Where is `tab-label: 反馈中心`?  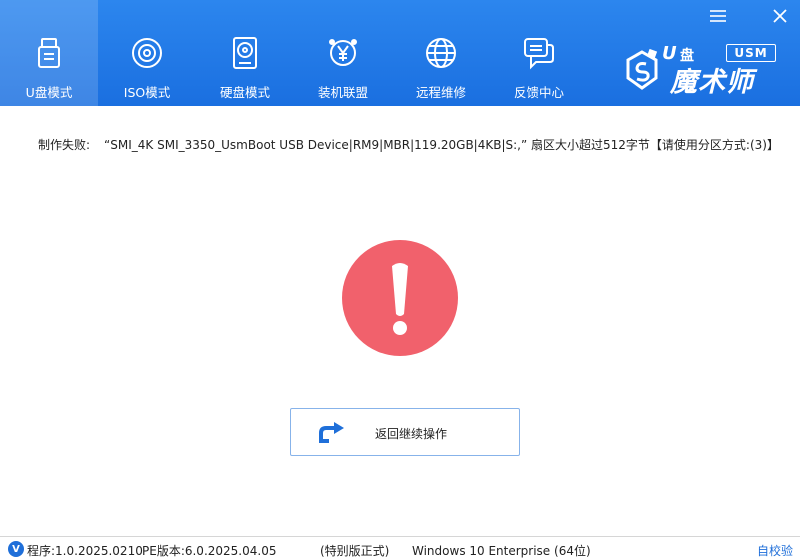
tab-label: 反馈中心 is located at coordinates (538, 92).